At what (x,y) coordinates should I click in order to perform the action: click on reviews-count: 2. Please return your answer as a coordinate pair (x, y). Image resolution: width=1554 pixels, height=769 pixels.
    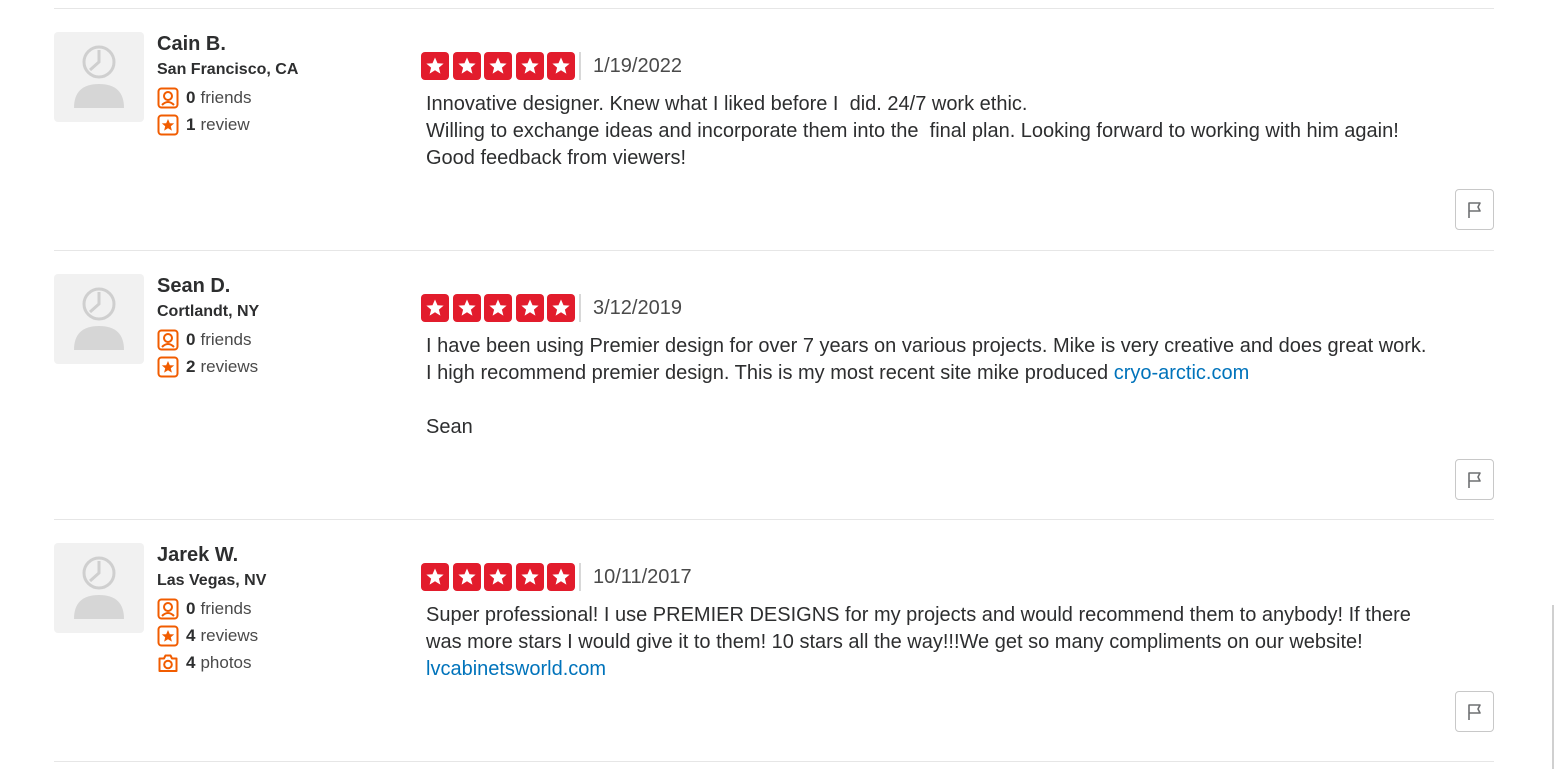
    Looking at the image, I should click on (191, 366).